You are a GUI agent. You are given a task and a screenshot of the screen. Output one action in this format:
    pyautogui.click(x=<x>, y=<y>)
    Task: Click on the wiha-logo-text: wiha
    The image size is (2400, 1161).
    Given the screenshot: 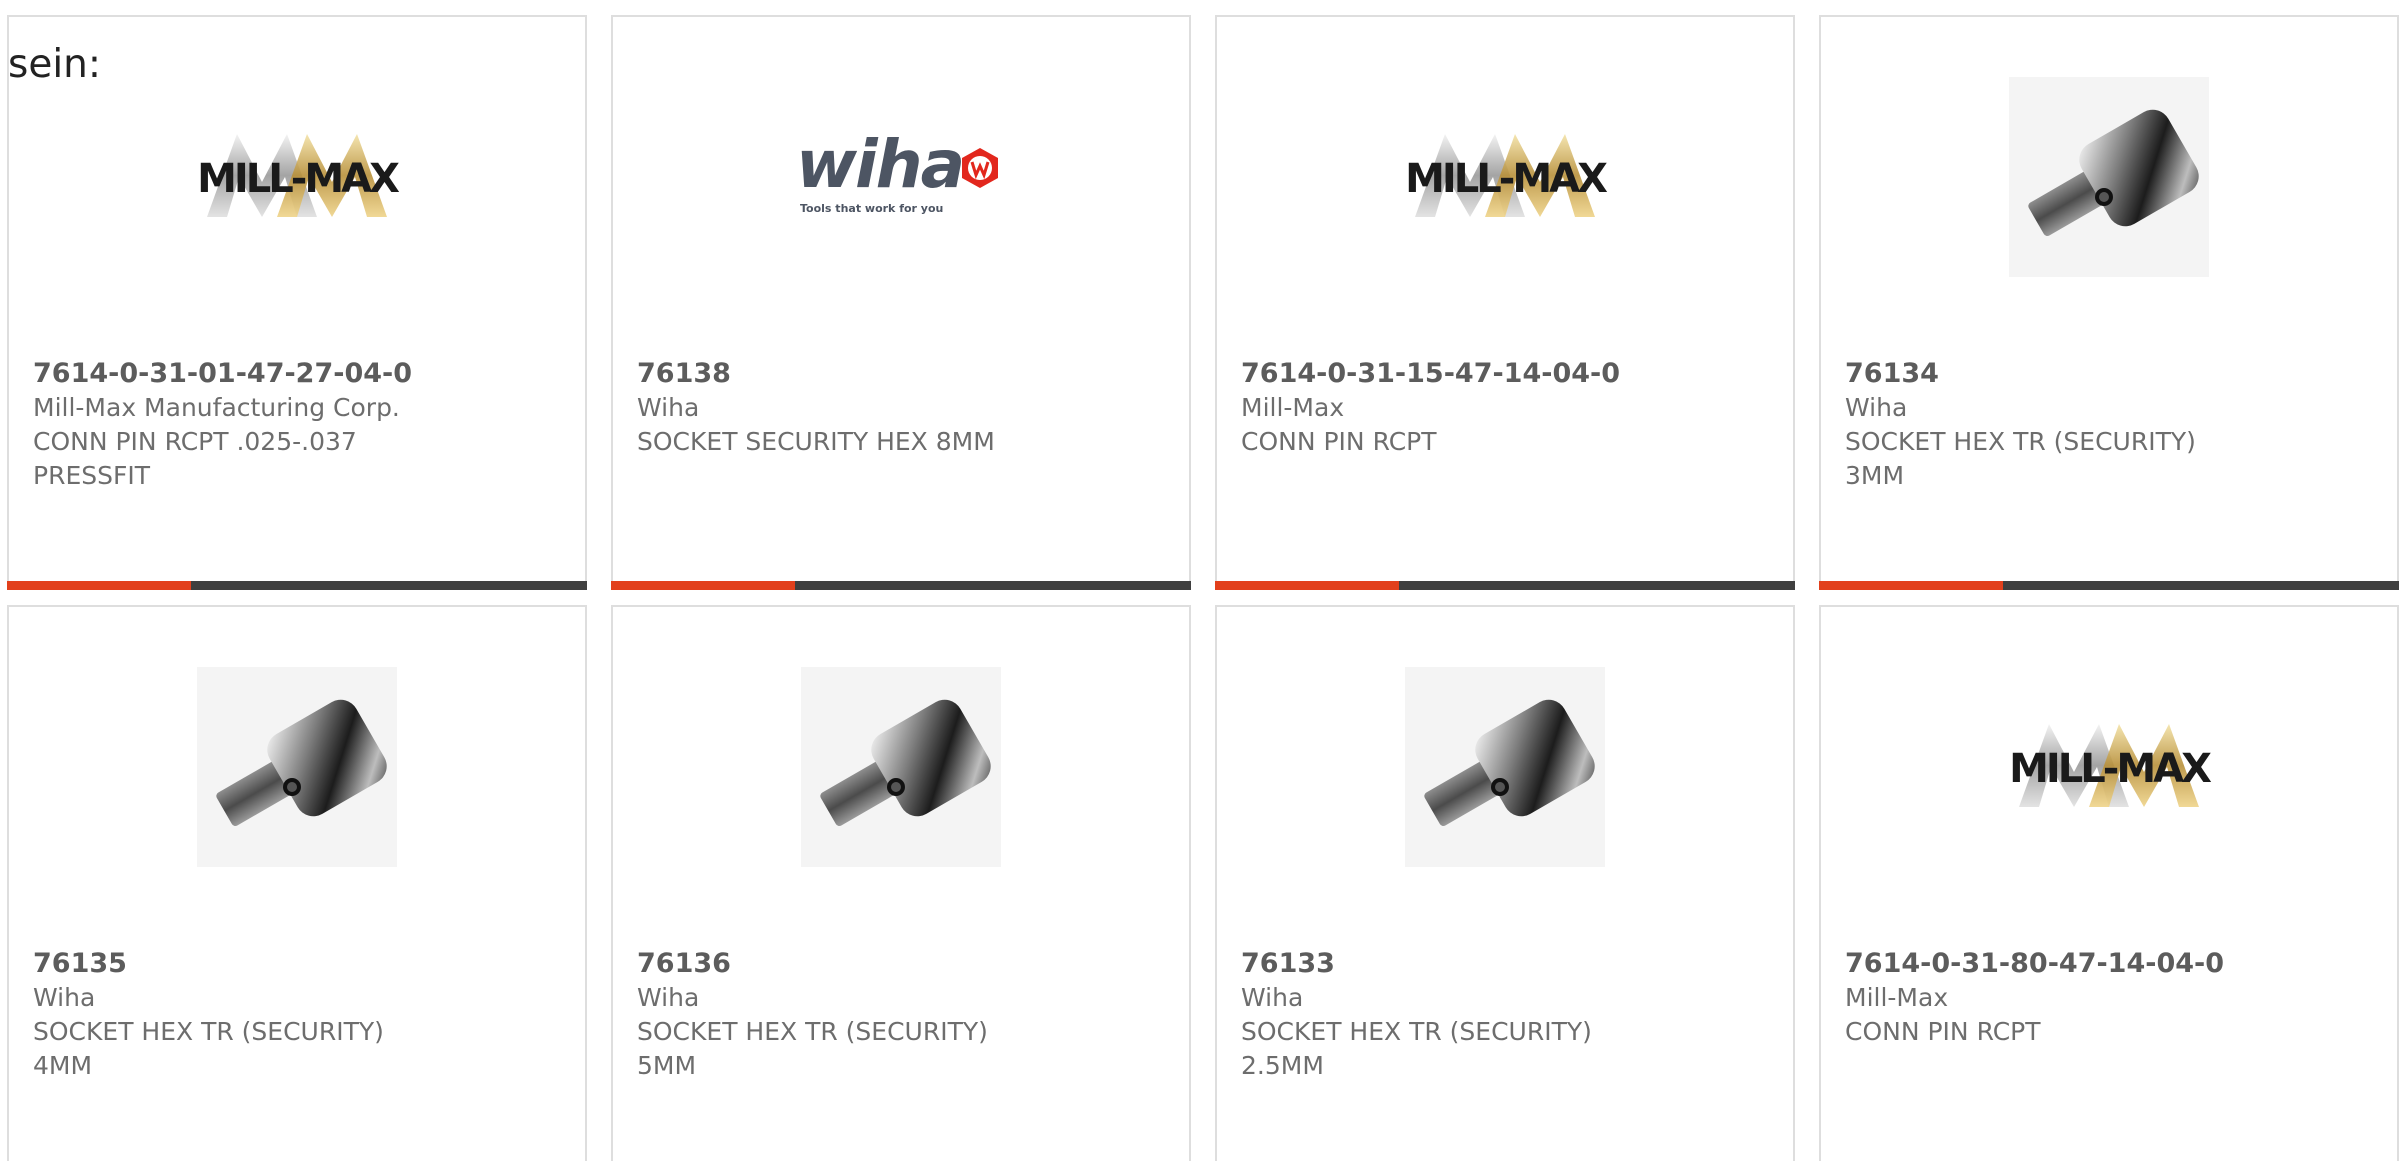 What is the action you would take?
    pyautogui.click(x=880, y=164)
    